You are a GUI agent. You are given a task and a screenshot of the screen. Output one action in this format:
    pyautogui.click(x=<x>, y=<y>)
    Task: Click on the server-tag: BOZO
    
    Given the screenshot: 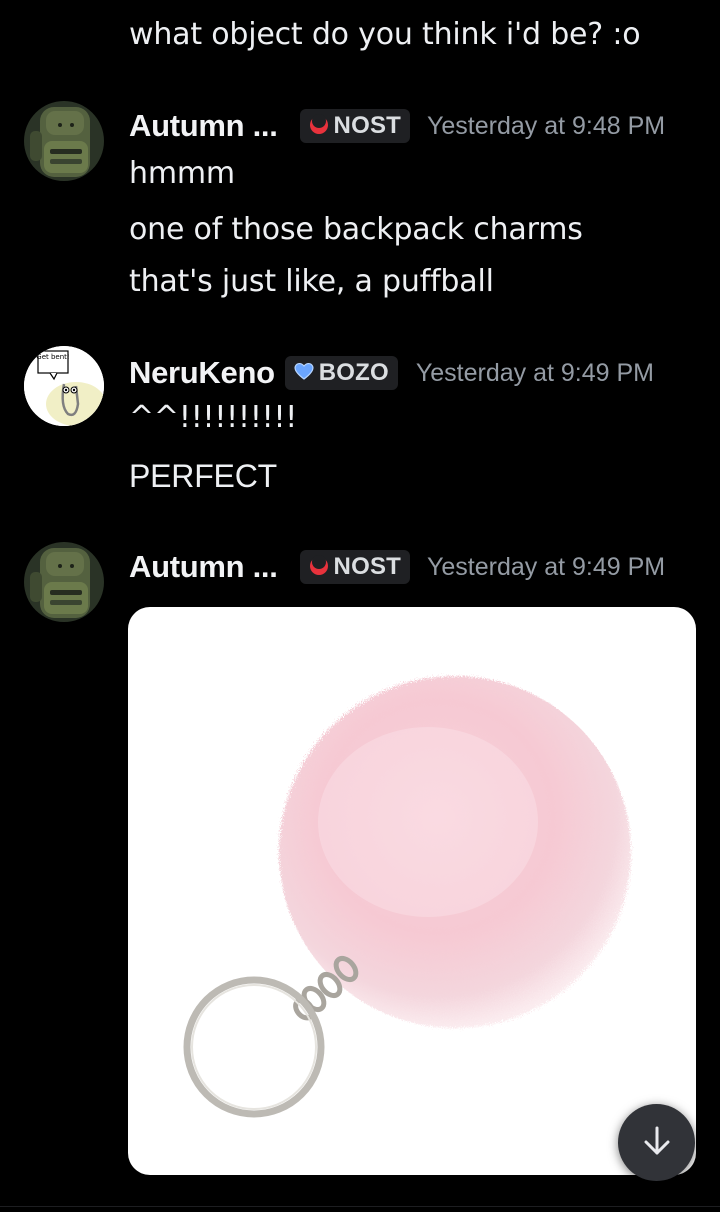 What is the action you would take?
    pyautogui.click(x=341, y=373)
    